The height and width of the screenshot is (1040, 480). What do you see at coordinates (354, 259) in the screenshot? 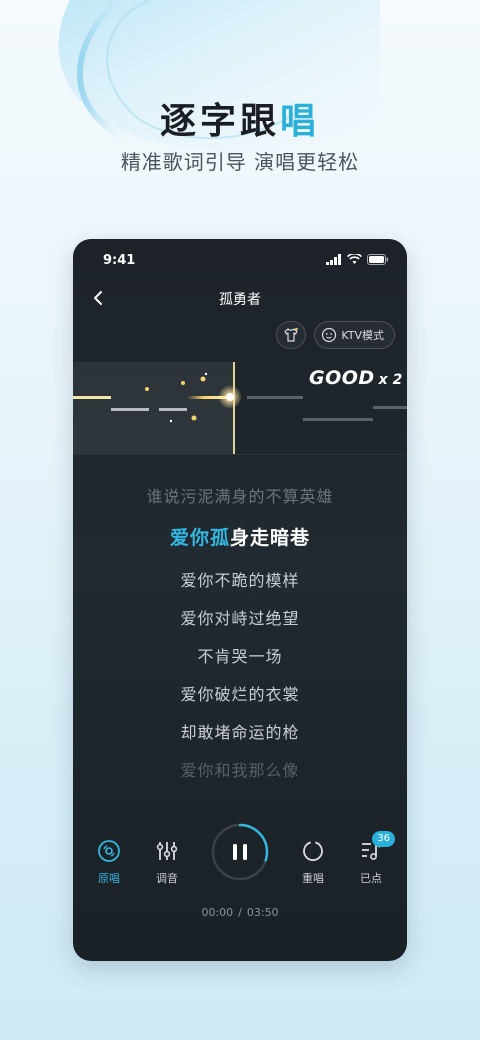
I see `wifi-icon` at bounding box center [354, 259].